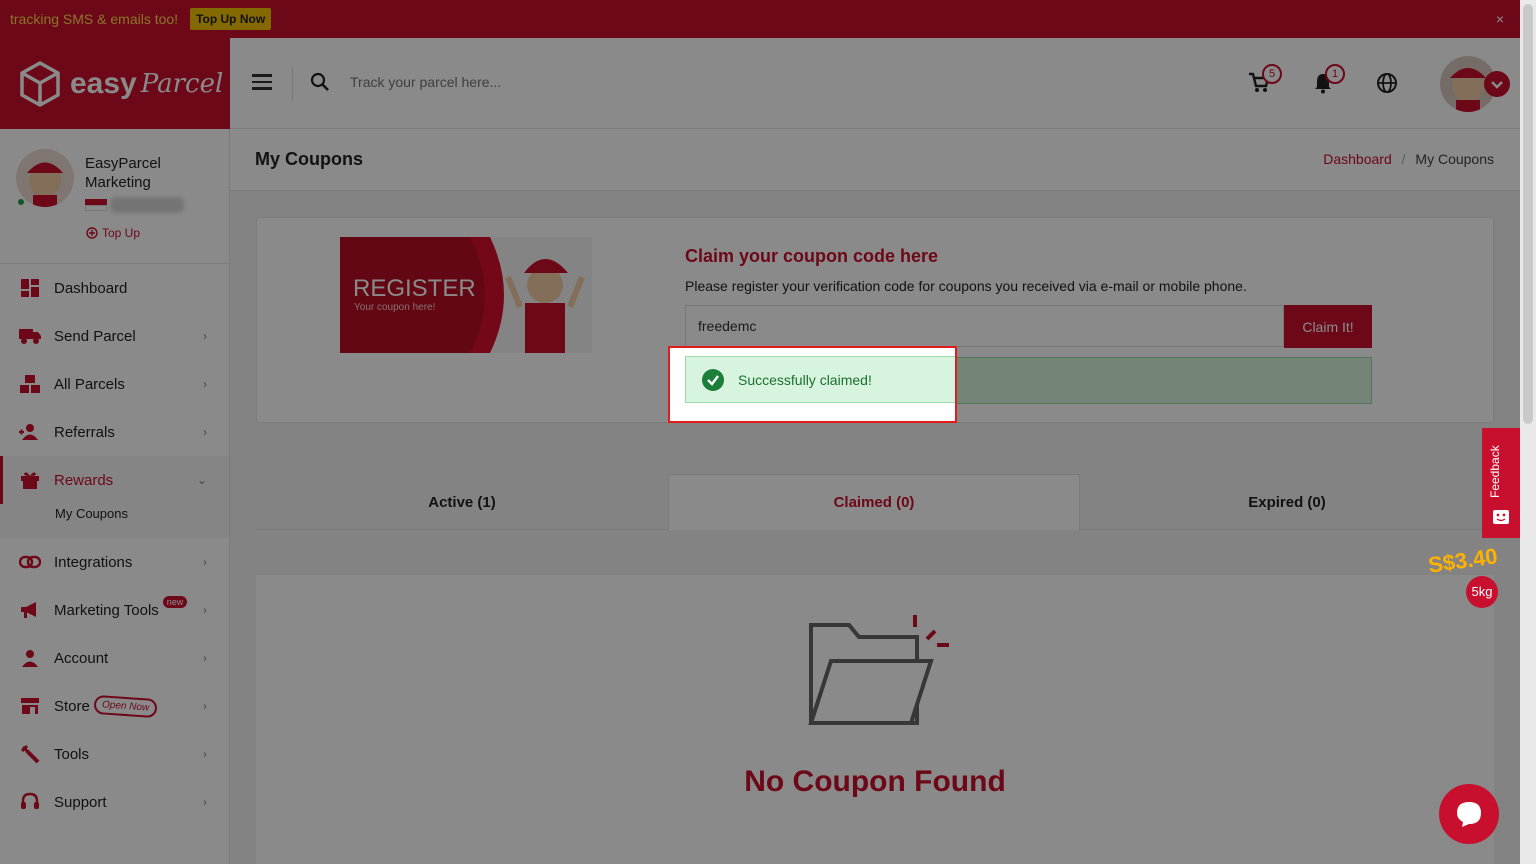 The height and width of the screenshot is (864, 1536). I want to click on sidebar-item-referrals: Referrals ›, so click(114, 432).